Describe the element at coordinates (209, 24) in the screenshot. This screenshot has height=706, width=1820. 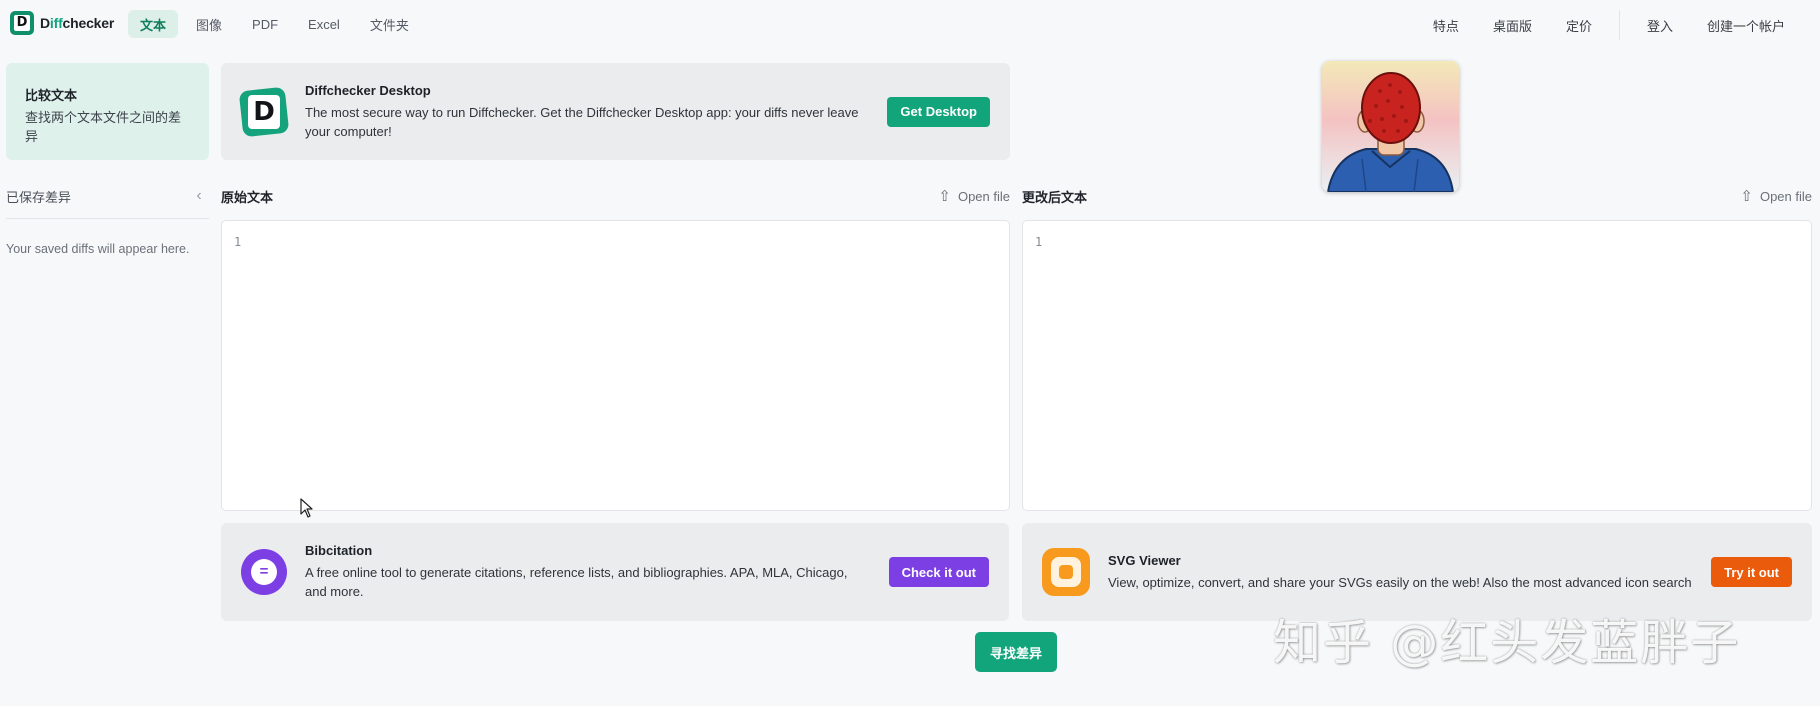
I see `tab-image: 图像` at that location.